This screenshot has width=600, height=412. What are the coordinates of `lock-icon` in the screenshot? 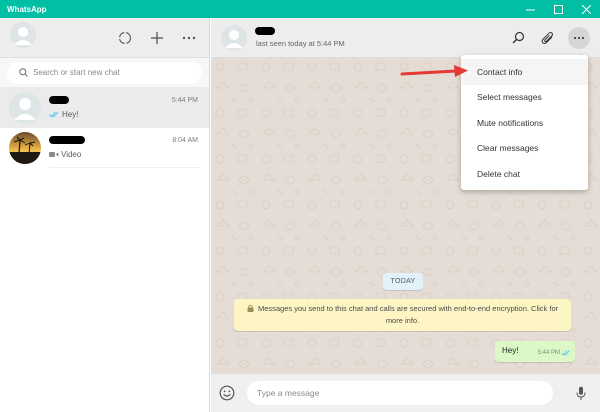 It's located at (250, 308).